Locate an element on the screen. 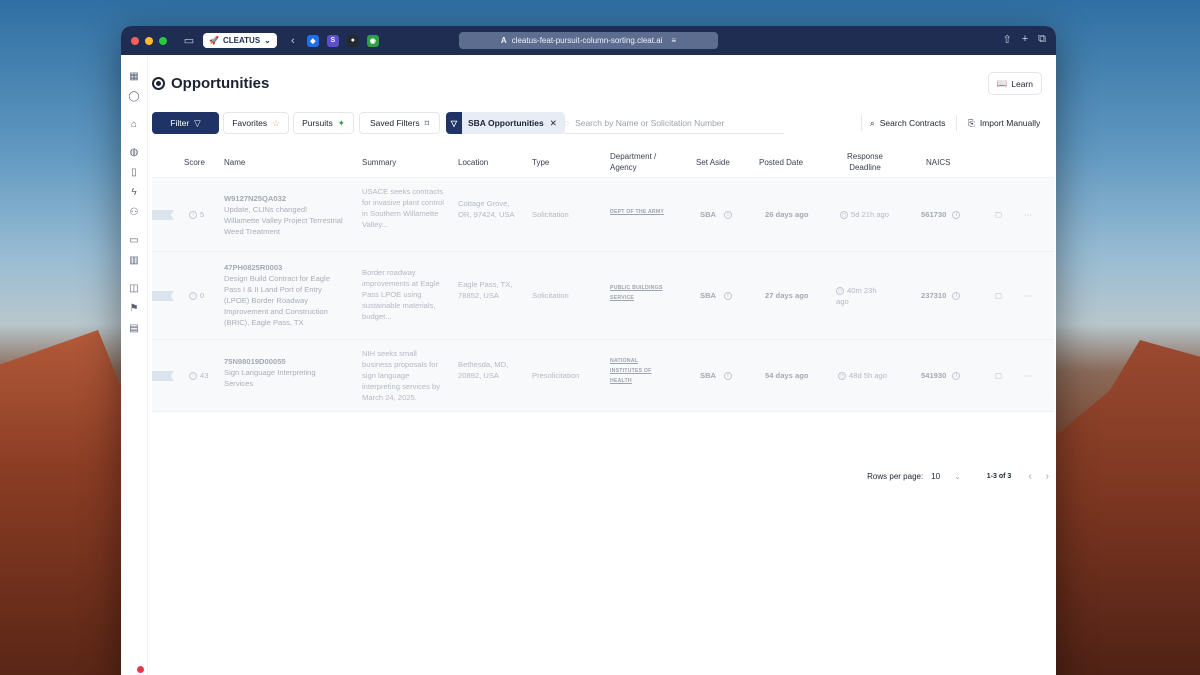 The height and width of the screenshot is (675, 1200). close-window-button is located at coordinates (135, 40).